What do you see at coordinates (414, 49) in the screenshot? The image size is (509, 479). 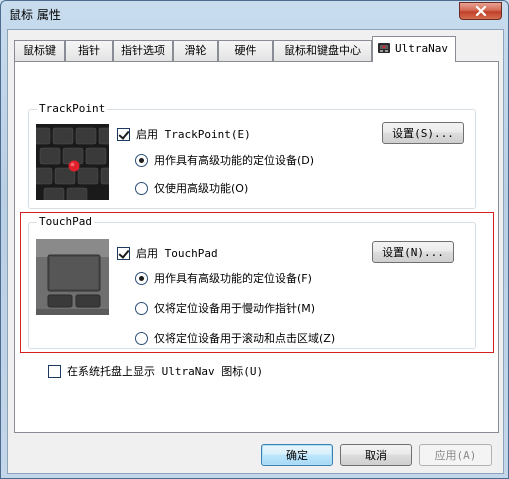 I see `tab-ultranav: UltraNav` at bounding box center [414, 49].